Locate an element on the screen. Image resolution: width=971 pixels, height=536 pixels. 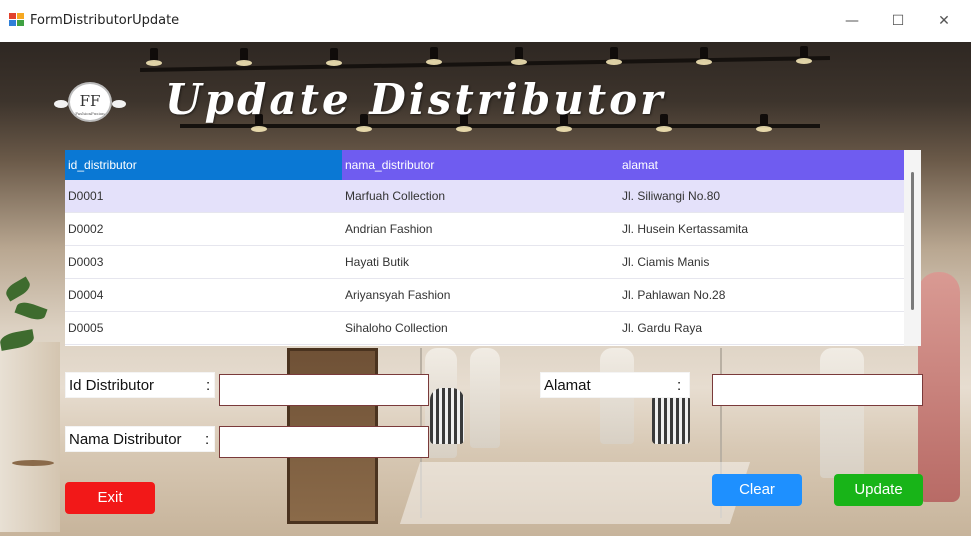
cell-nama: Hayati Butik is located at coordinates (480, 262).